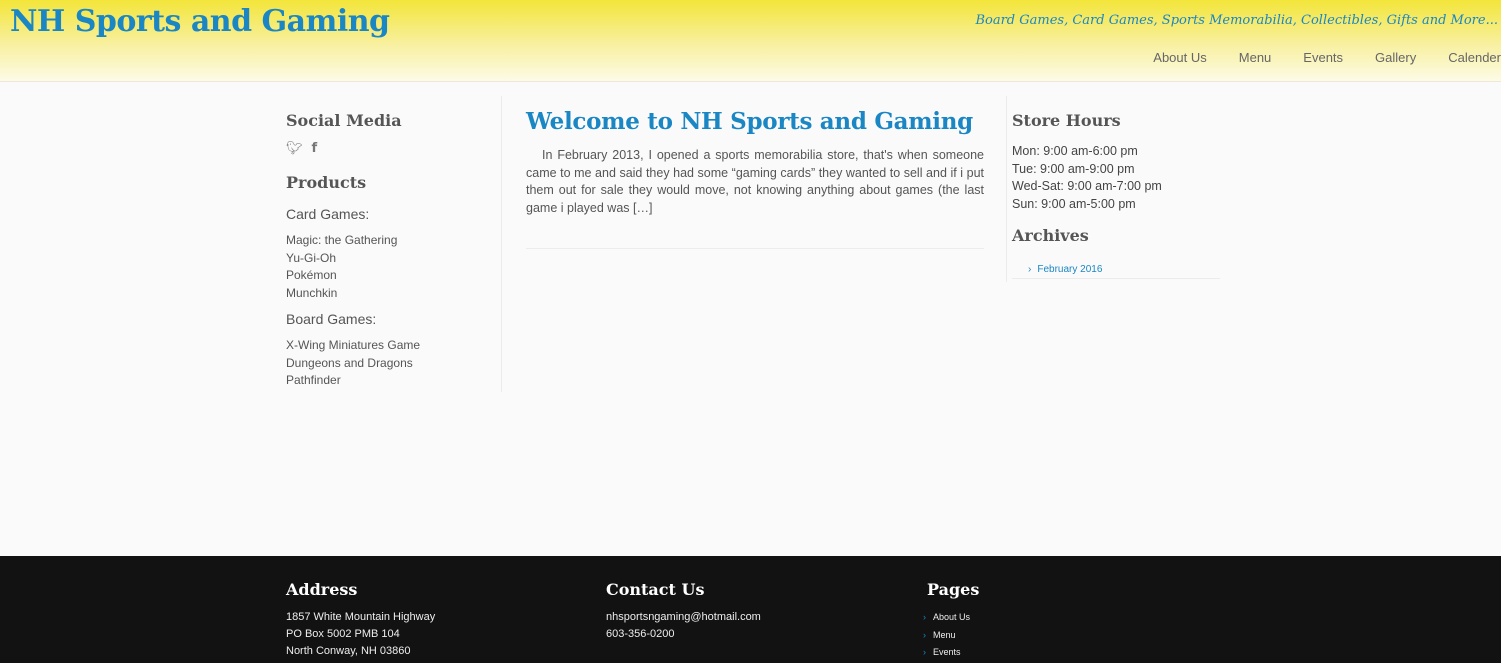 The height and width of the screenshot is (663, 1501). I want to click on nav-calender: Calender, so click(1474, 57).